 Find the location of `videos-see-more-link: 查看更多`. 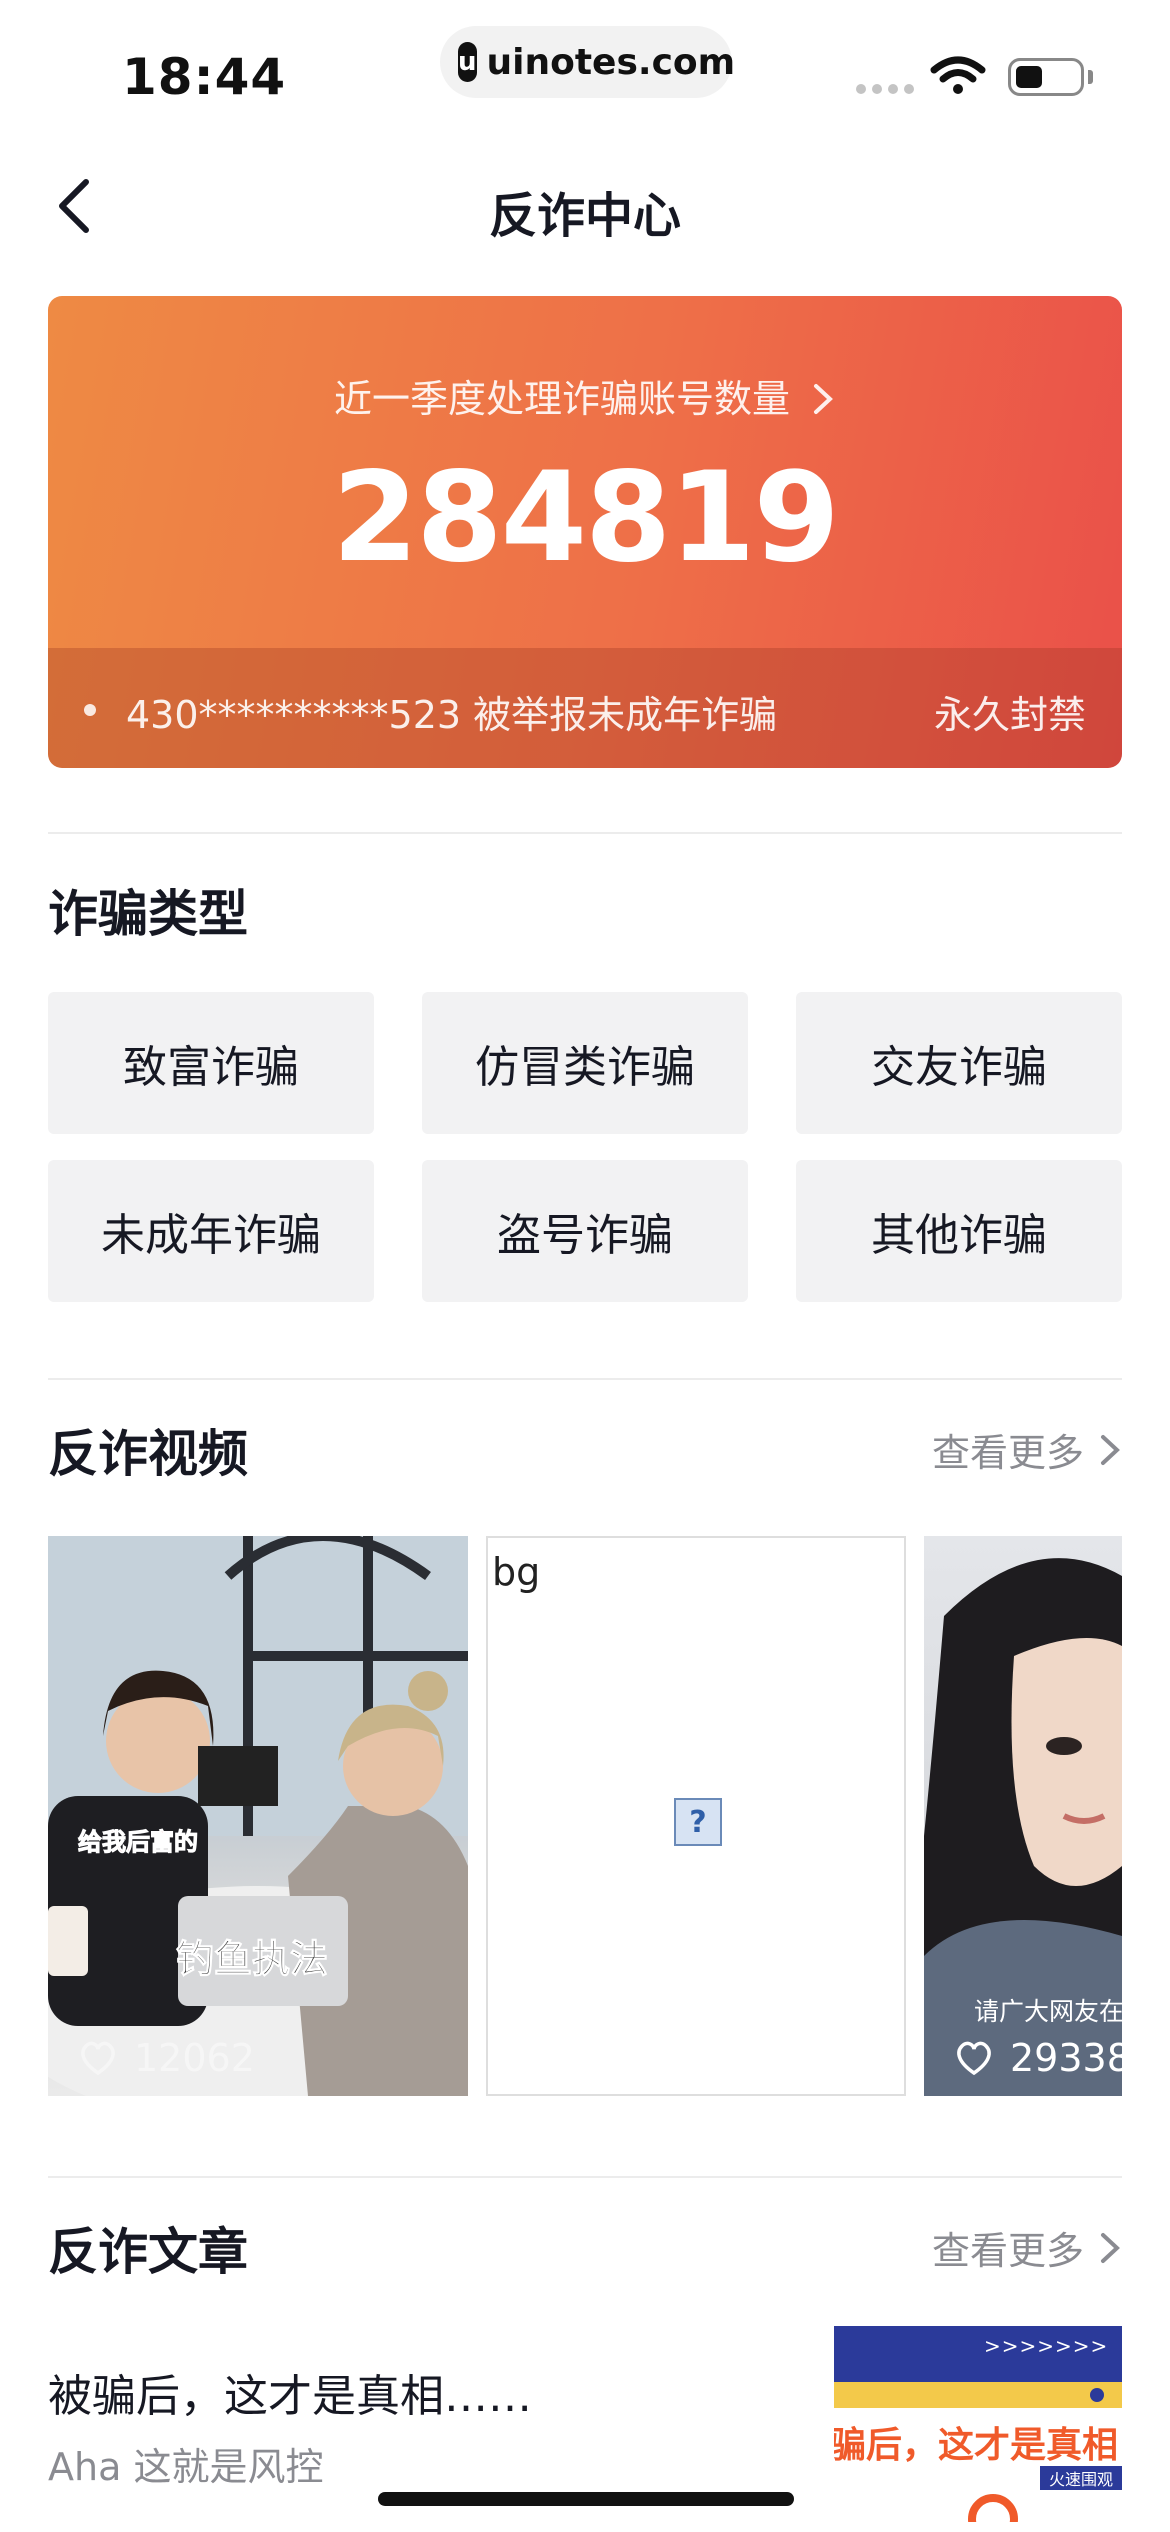

videos-see-more-link: 查看更多 is located at coordinates (1027, 1449).